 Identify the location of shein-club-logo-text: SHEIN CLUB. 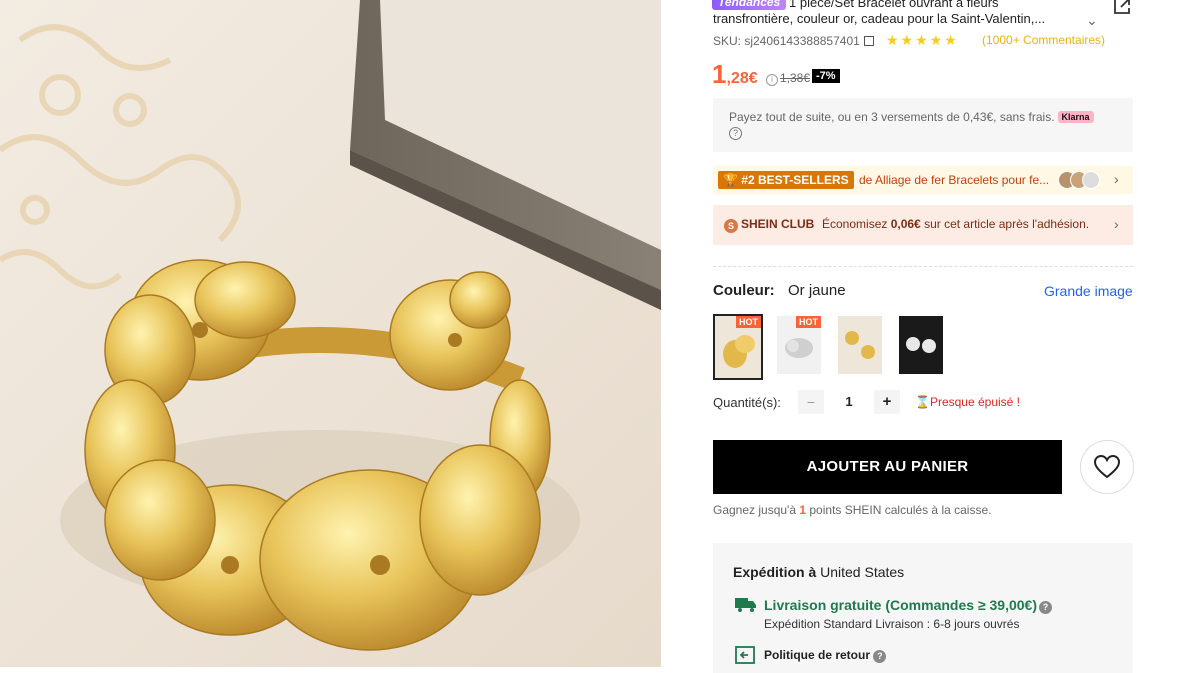
(778, 224).